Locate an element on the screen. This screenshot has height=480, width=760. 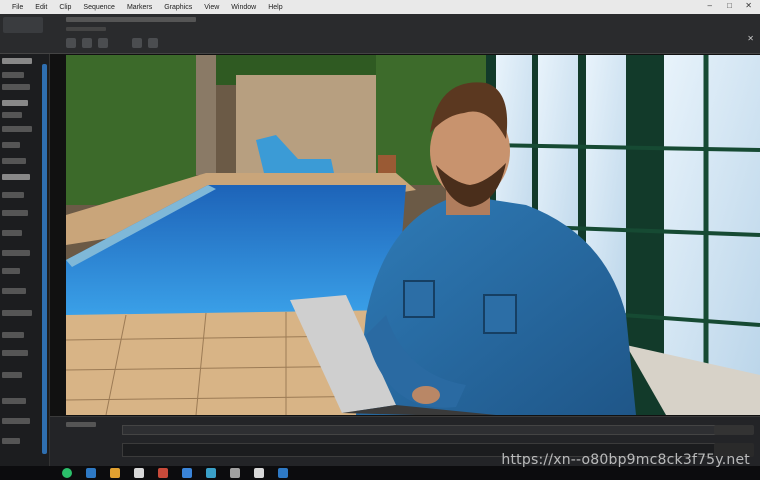
breadcrumb is located at coordinates (131, 19).